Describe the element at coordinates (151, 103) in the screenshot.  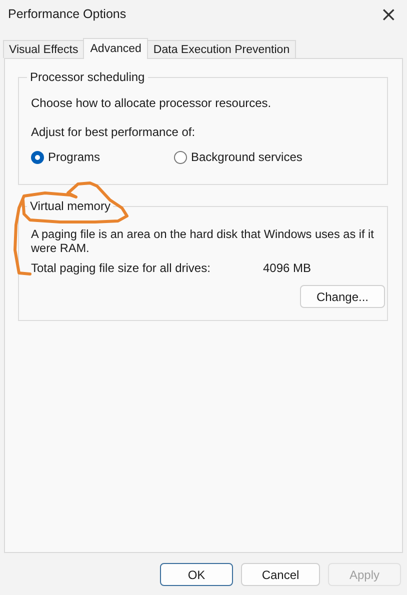
I see `description-text: Choose how to allocate processor resources.` at that location.